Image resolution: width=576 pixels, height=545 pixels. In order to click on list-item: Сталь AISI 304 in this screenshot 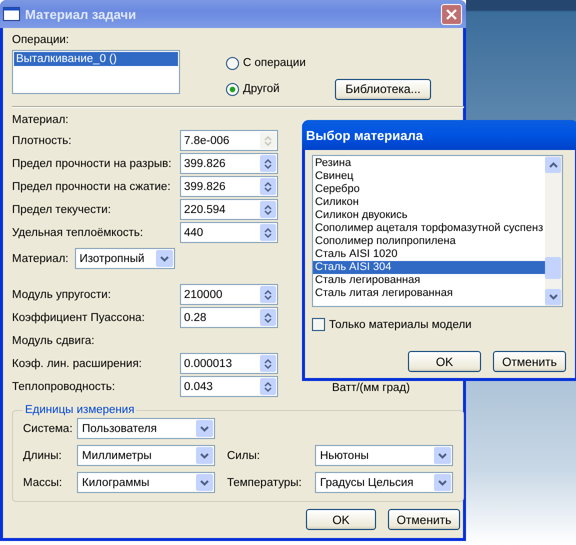, I will do `click(429, 267)`.